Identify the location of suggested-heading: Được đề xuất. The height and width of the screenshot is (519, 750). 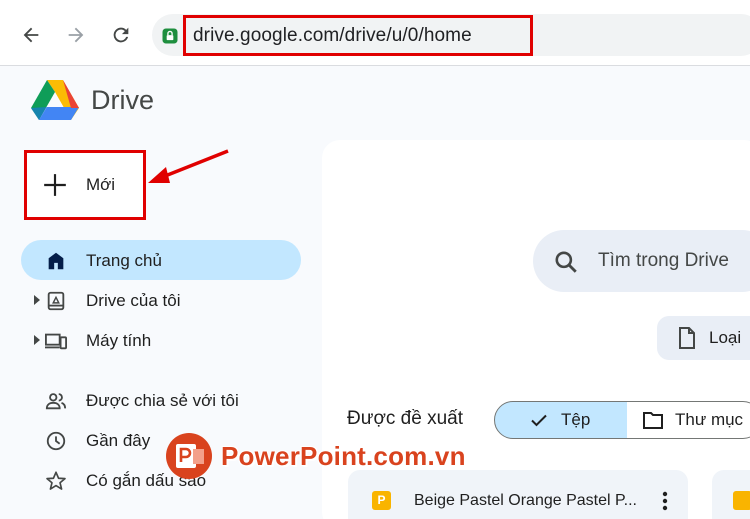
(405, 418).